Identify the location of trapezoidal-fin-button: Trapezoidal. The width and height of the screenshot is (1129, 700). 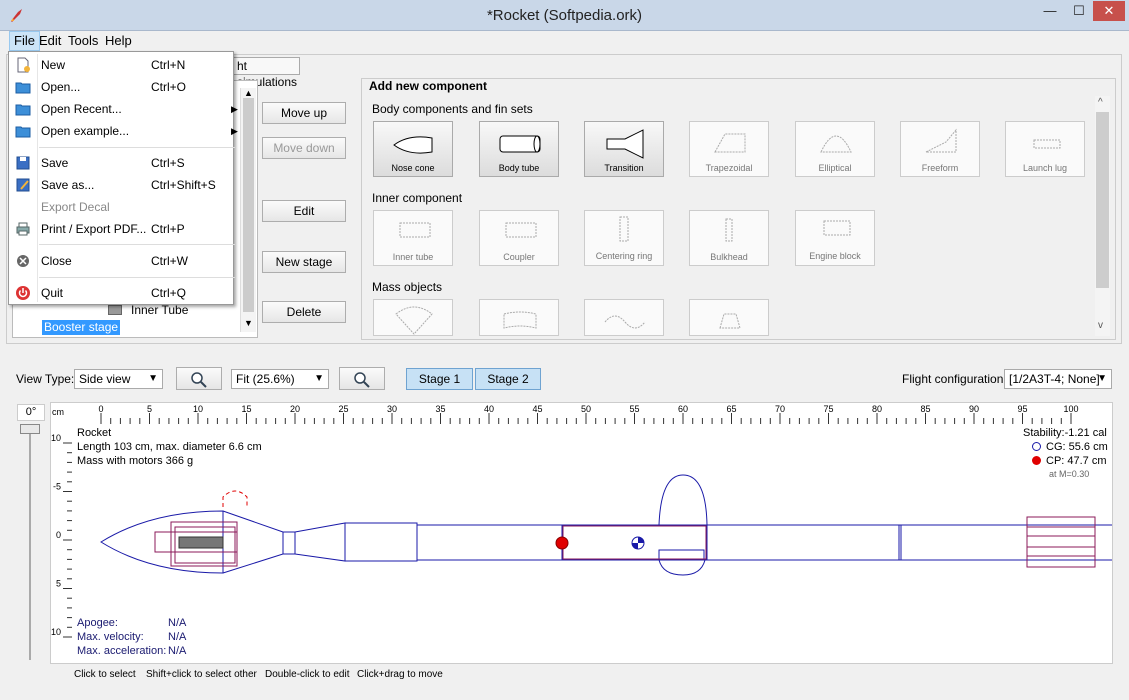
(729, 149).